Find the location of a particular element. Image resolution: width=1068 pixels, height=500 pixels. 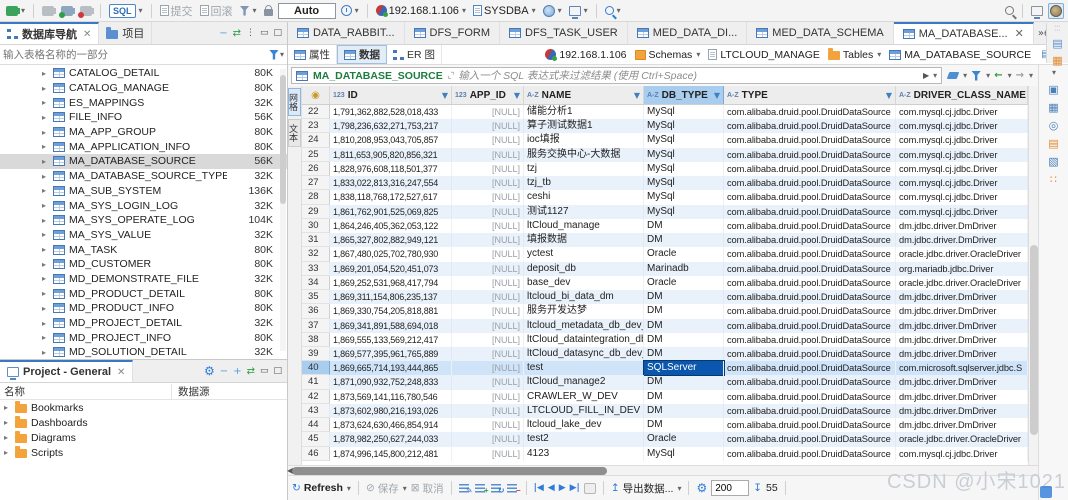

record-panel-icon: ◎ is located at coordinates (1054, 125).